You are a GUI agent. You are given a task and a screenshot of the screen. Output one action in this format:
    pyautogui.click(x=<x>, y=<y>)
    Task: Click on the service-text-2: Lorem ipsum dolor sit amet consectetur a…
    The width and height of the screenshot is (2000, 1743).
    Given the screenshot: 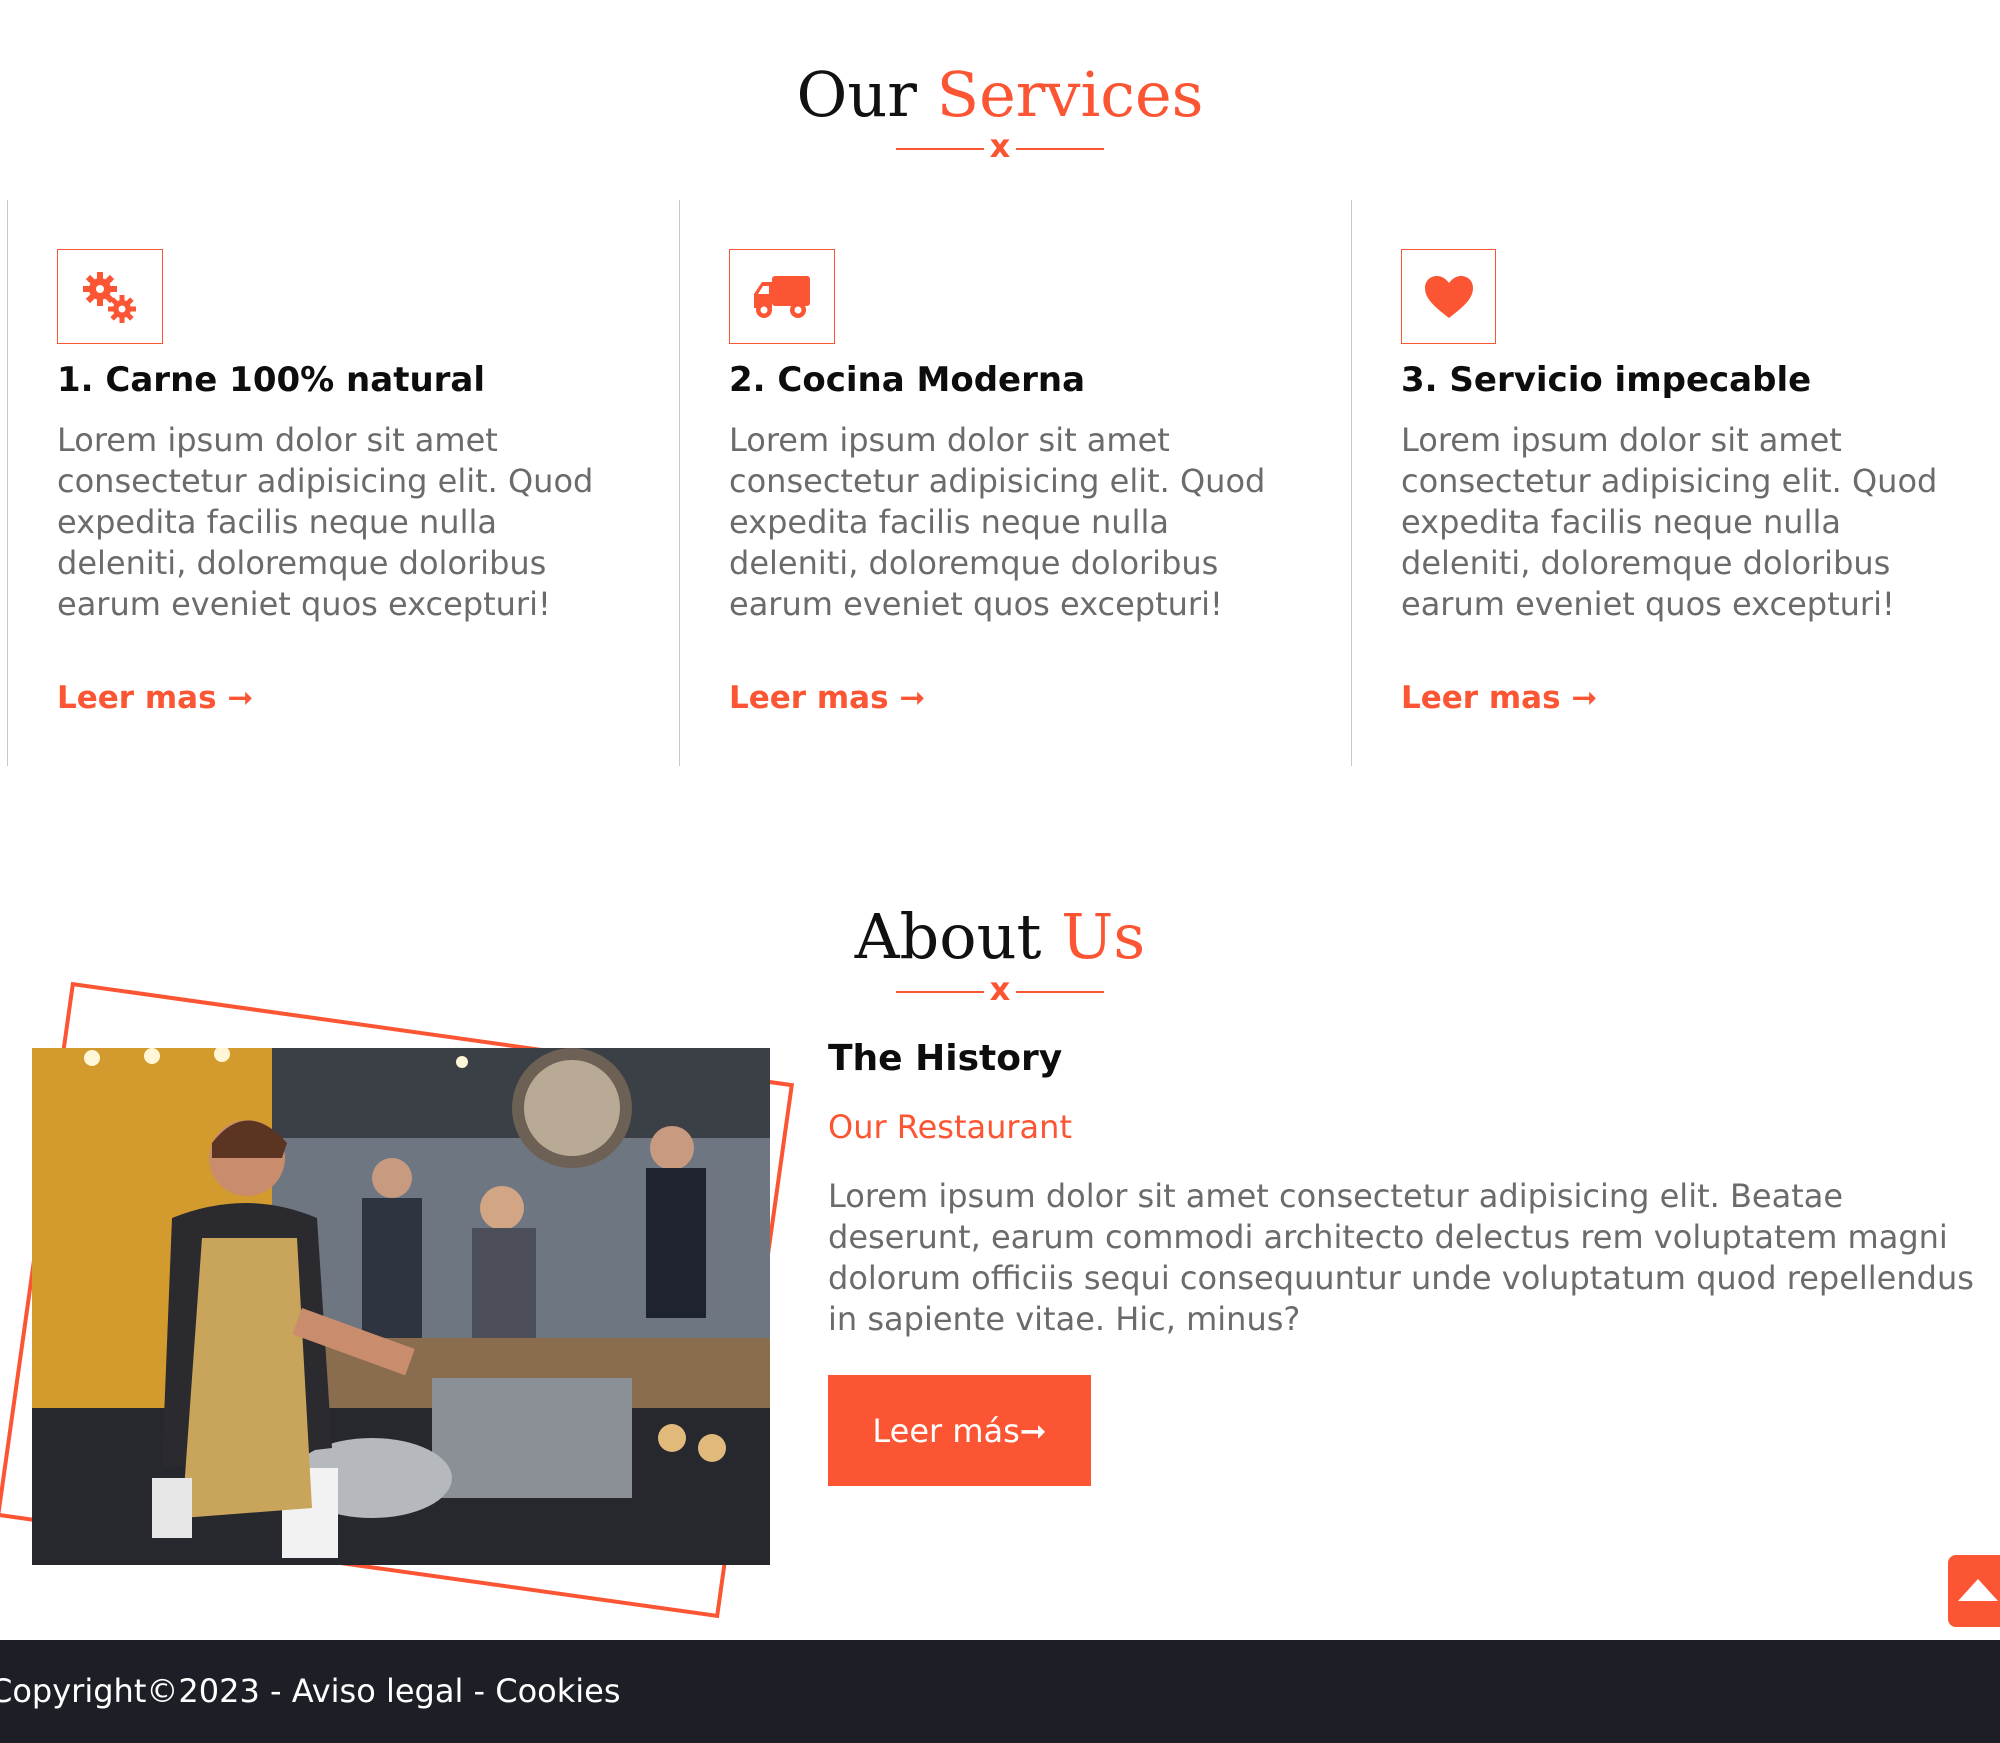 What is the action you would take?
    pyautogui.click(x=997, y=522)
    